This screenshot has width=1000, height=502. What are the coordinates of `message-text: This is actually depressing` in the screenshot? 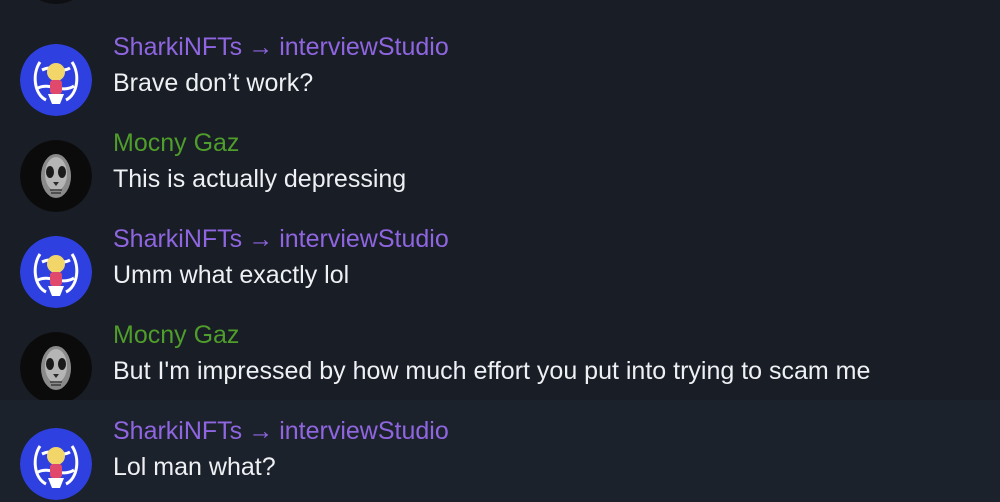 It's located at (260, 179).